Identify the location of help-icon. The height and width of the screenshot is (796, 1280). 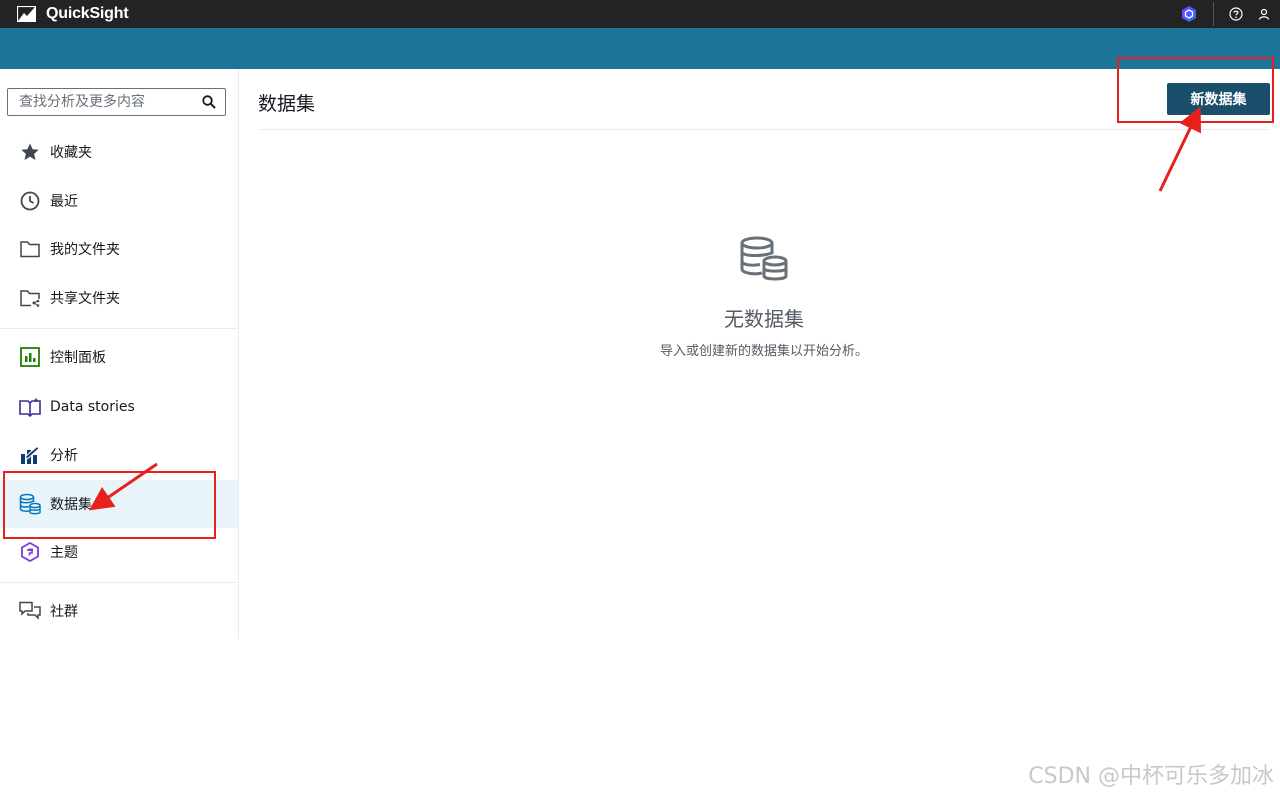
(1236, 14).